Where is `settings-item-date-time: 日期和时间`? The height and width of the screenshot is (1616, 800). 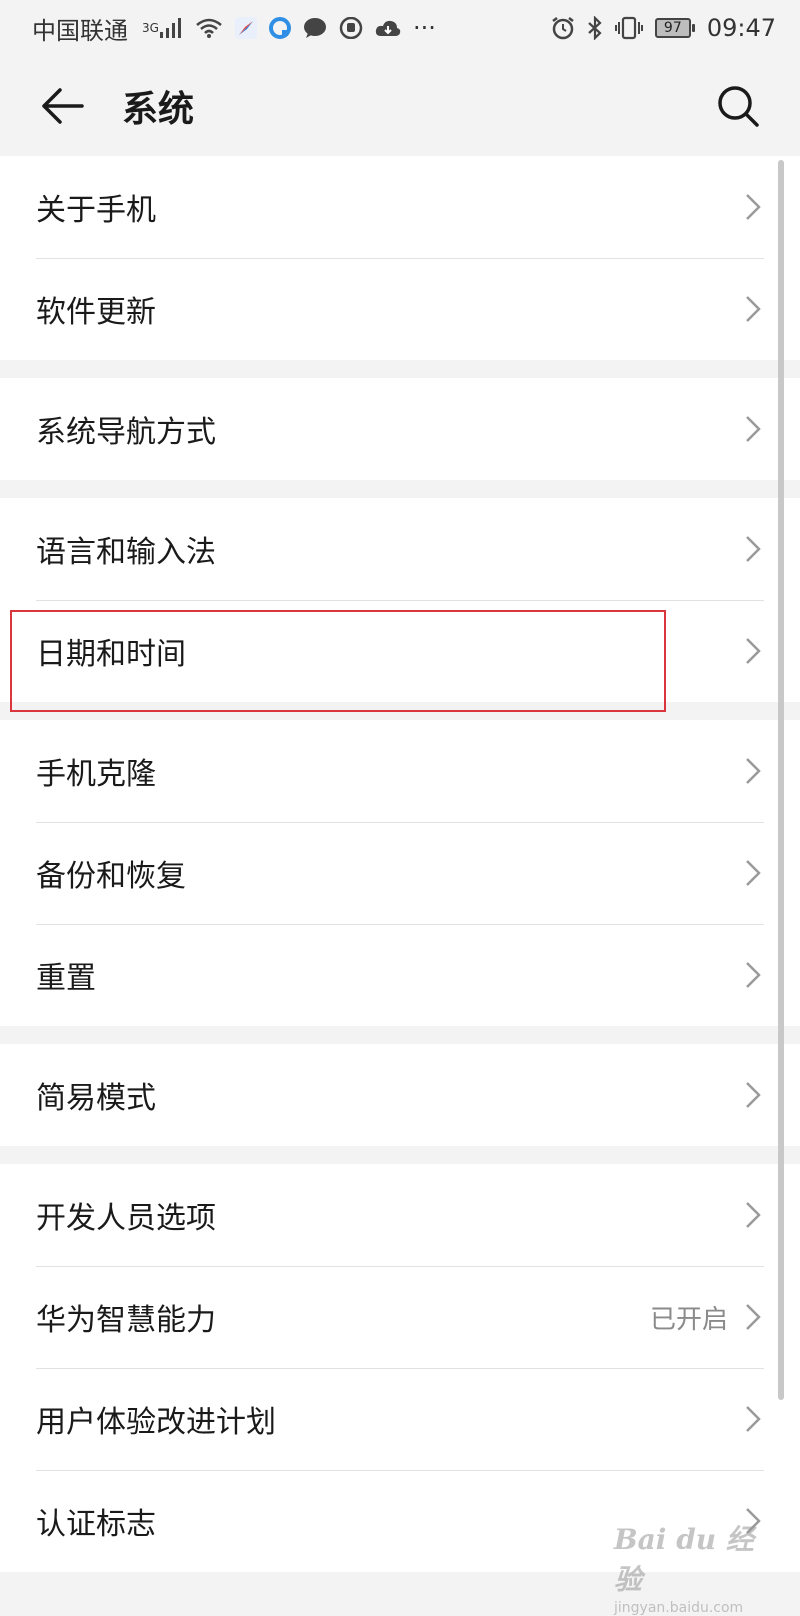 settings-item-date-time: 日期和时间 is located at coordinates (400, 651).